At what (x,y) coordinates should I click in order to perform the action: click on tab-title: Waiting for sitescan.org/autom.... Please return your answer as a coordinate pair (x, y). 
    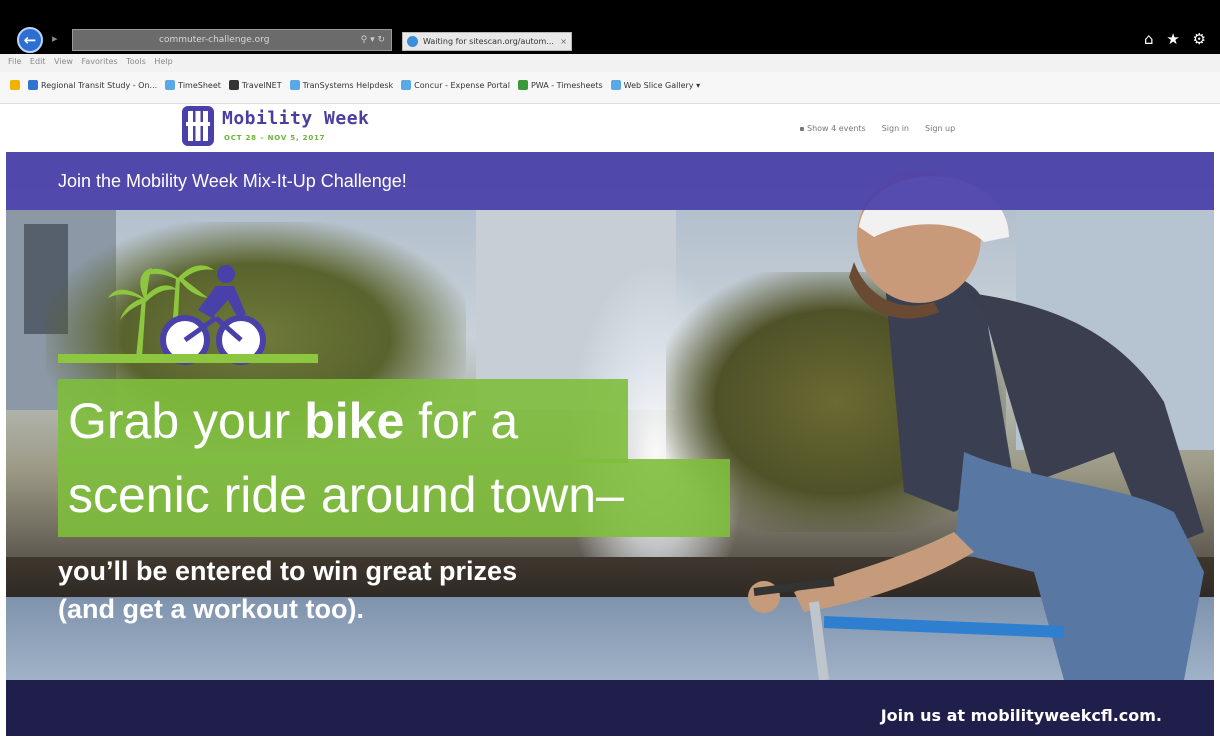
    Looking at the image, I should click on (488, 41).